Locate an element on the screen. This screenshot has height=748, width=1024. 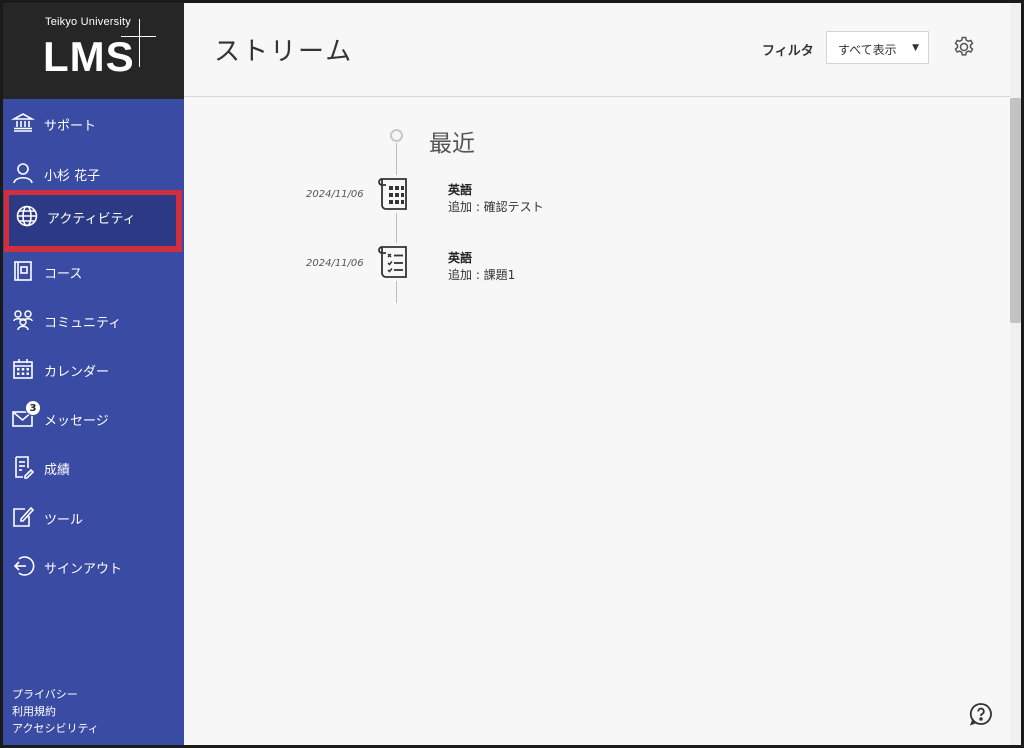
item-description: 追加 : 確認テスト is located at coordinates (496, 206).